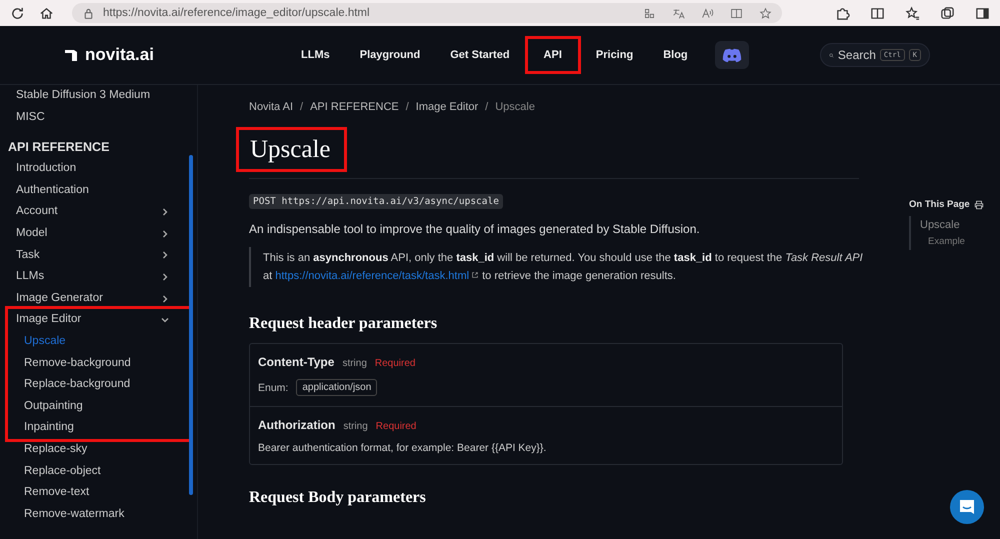 This screenshot has width=1000, height=539. I want to click on sidebar-item: Introduction, so click(98, 169).